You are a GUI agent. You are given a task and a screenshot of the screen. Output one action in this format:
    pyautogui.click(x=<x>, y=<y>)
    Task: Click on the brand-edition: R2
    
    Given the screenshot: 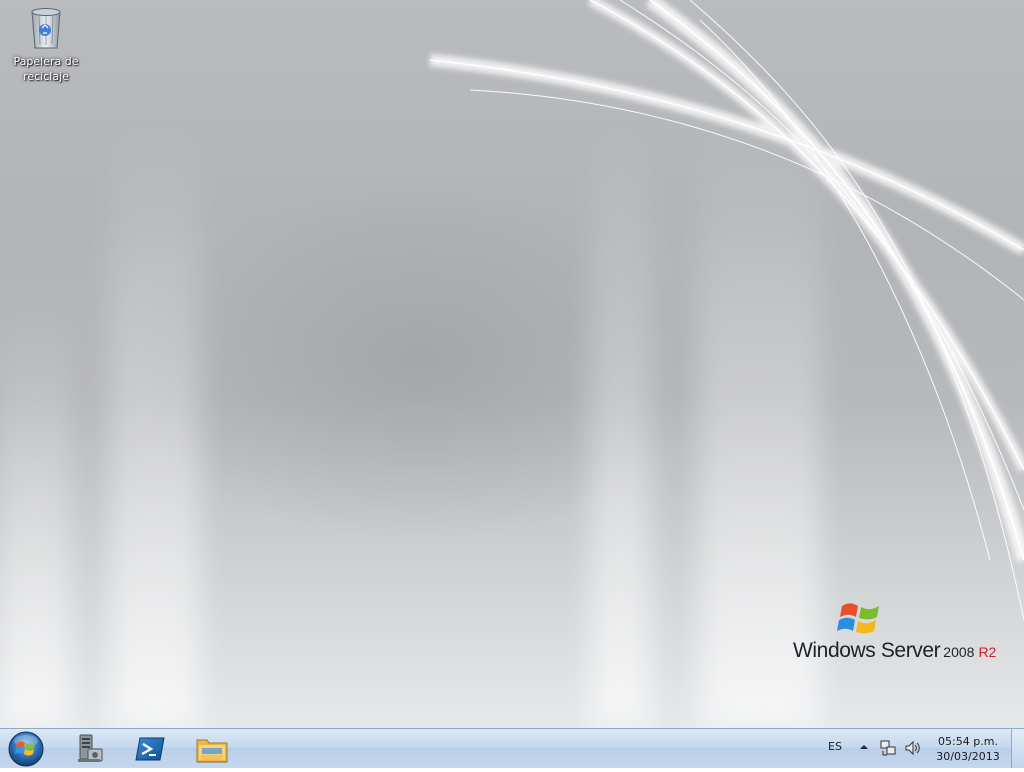 What is the action you would take?
    pyautogui.click(x=987, y=652)
    